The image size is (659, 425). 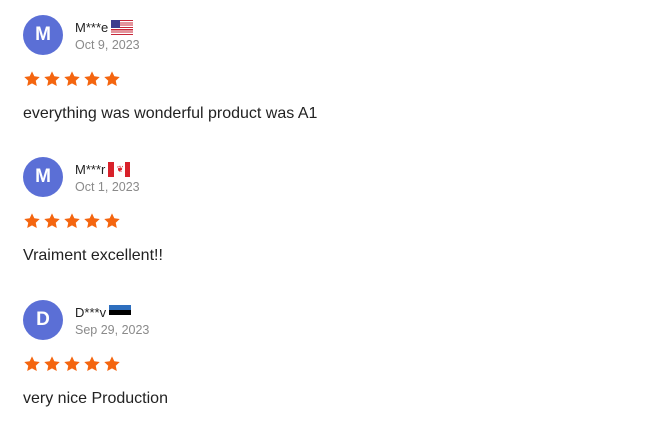 What do you see at coordinates (91, 312) in the screenshot?
I see `reviewer-name: D***v` at bounding box center [91, 312].